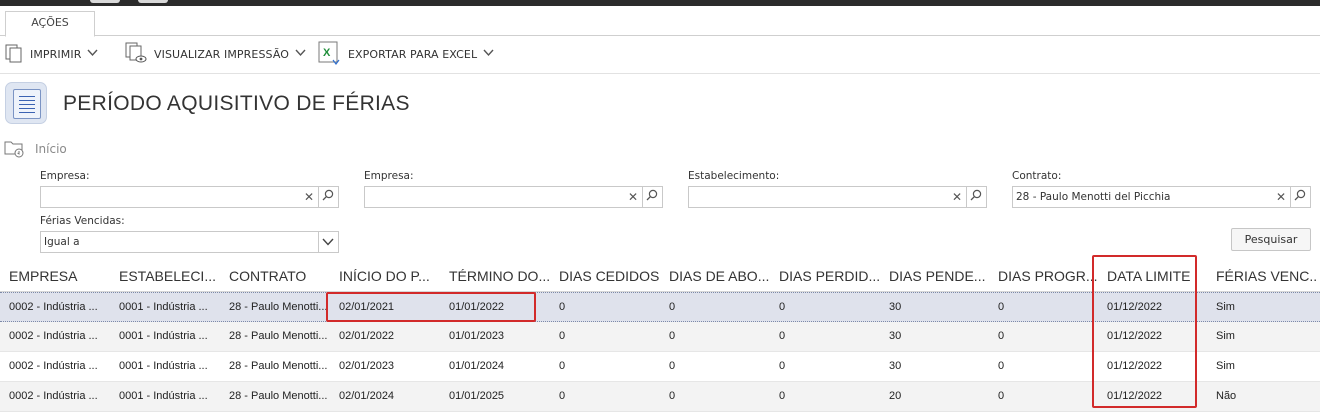 This screenshot has width=1320, height=412. I want to click on breadcrumb: Início, so click(35, 149).